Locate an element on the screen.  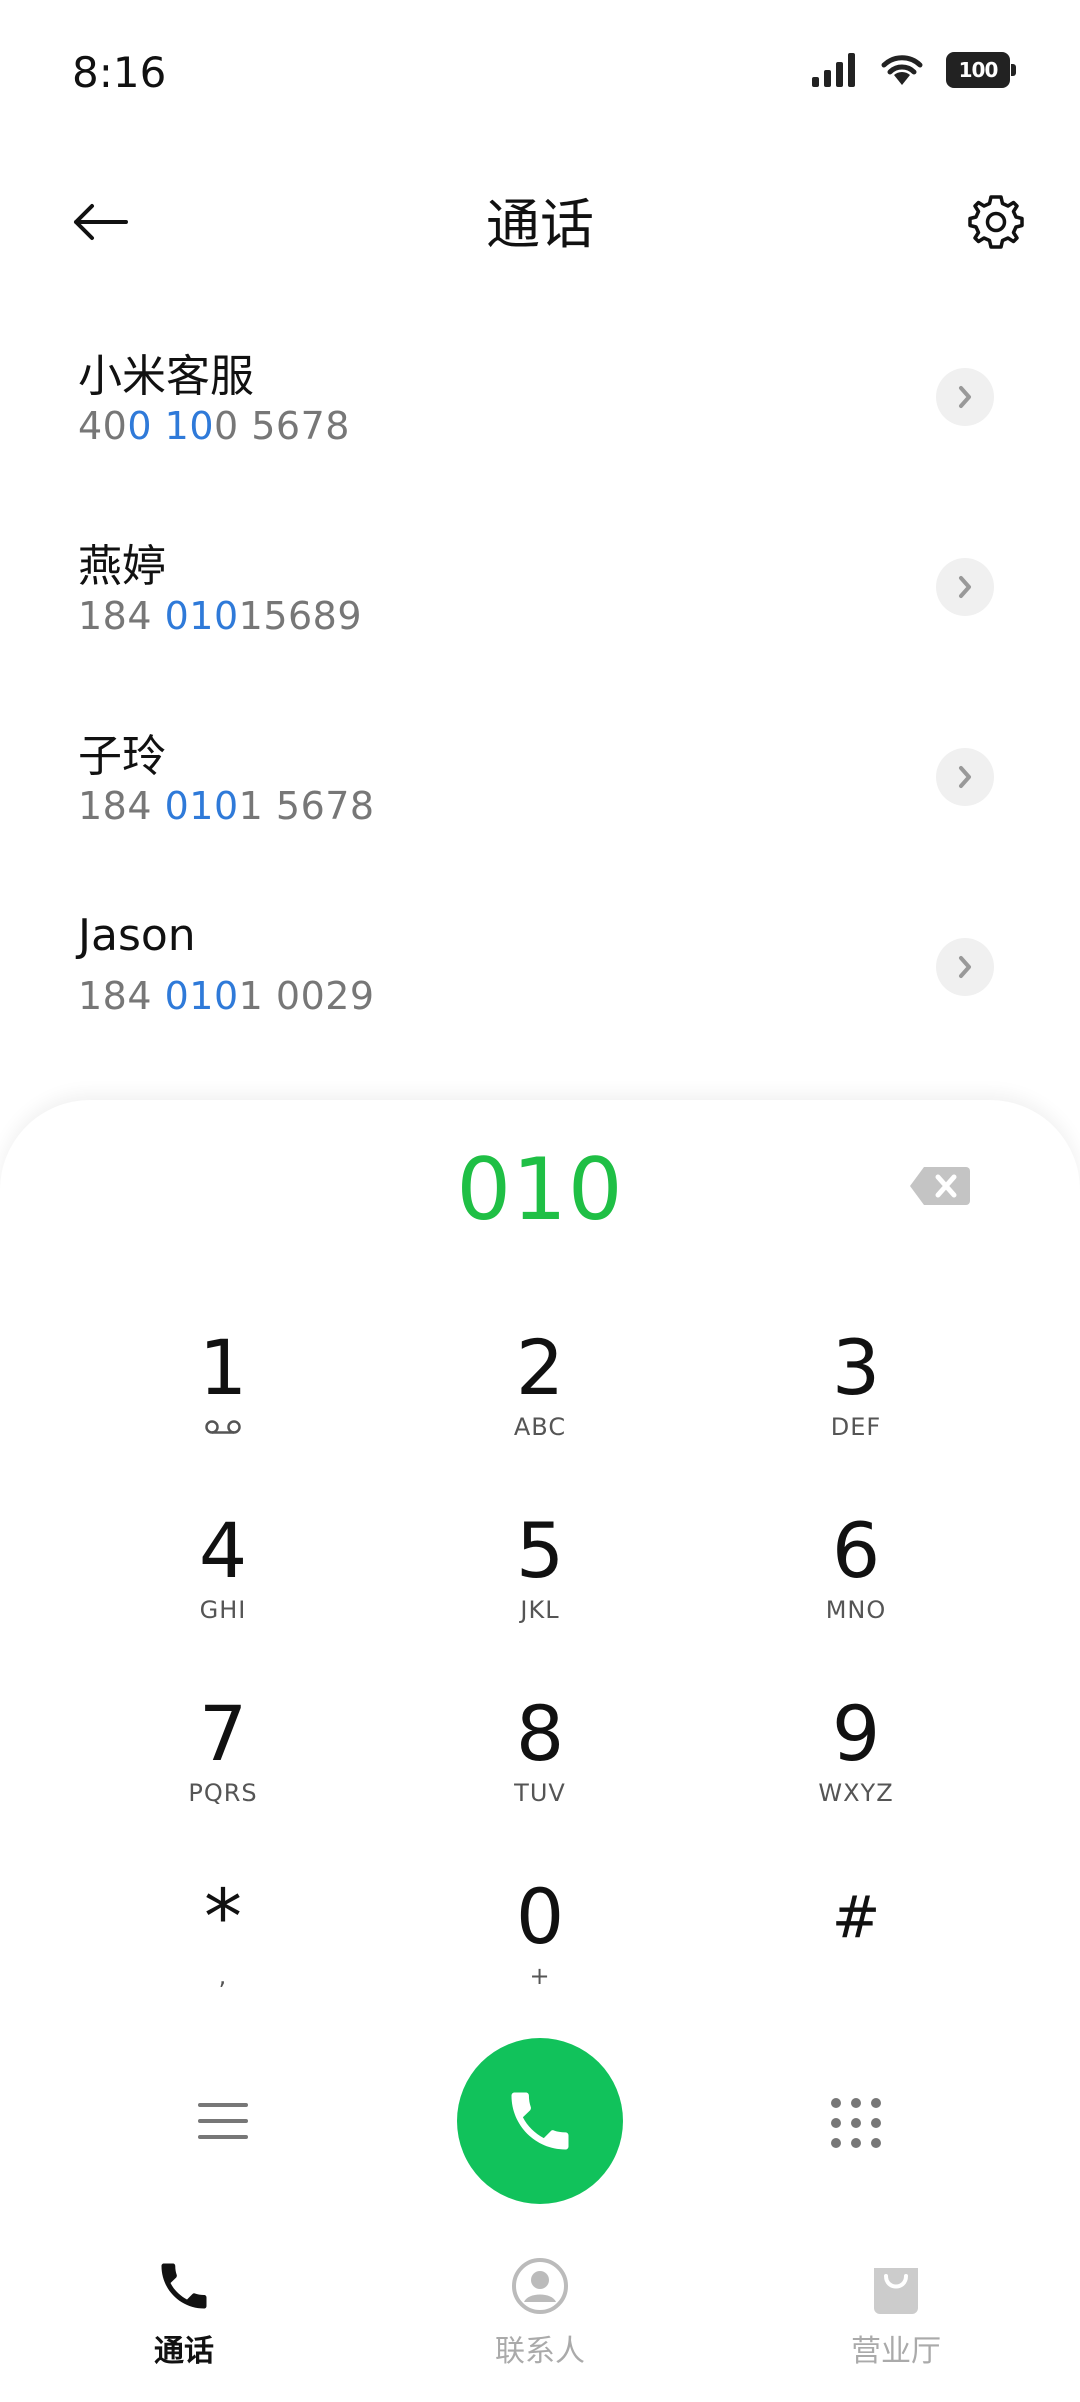
gear-icon is located at coordinates (996, 222).